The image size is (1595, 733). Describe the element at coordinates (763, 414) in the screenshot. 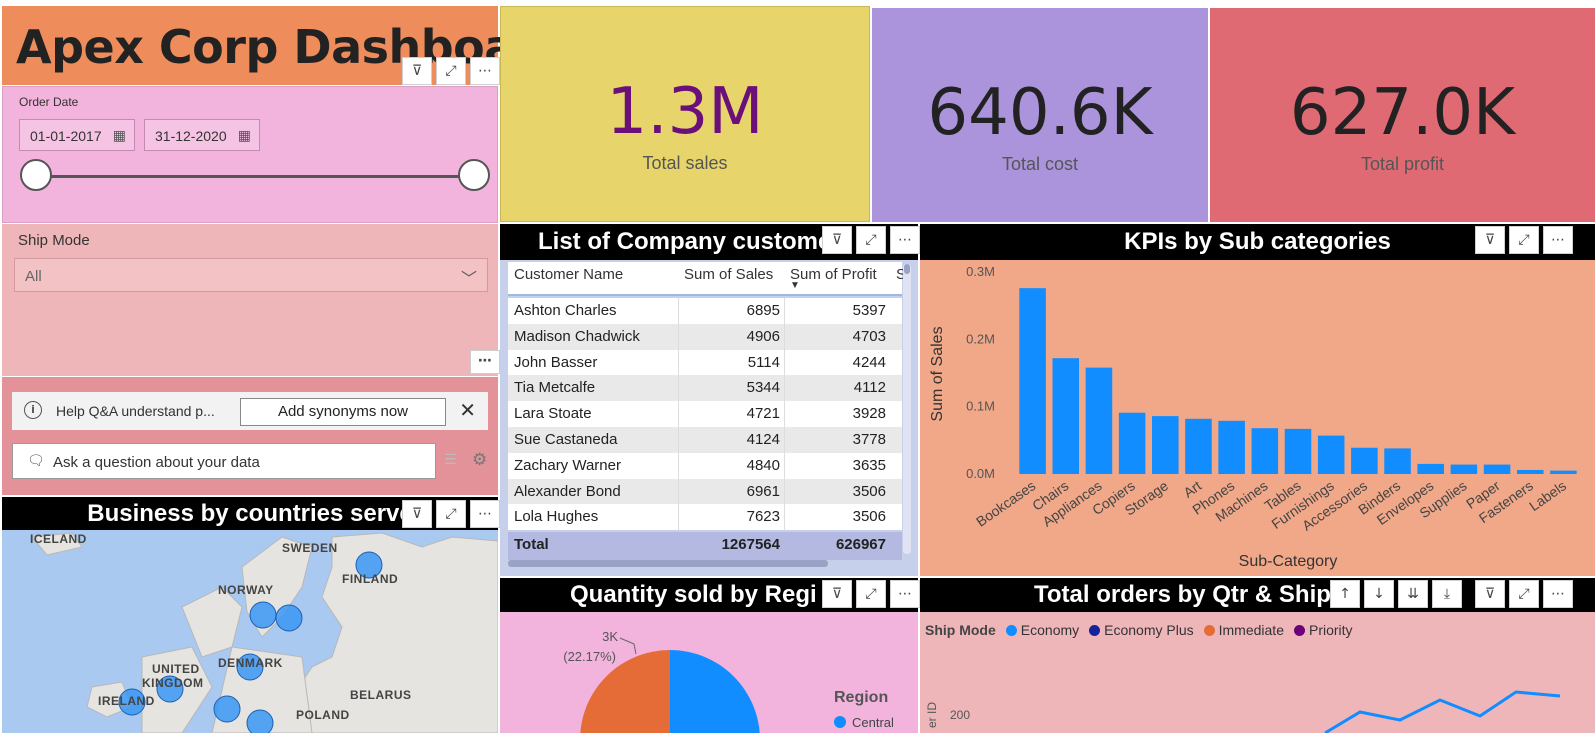

I see `cell-sum-of-sales: 4721` at that location.